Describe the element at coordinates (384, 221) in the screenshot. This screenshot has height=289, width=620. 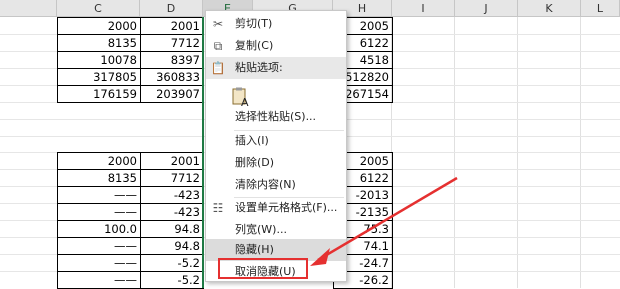
I see `annotation-arrow` at that location.